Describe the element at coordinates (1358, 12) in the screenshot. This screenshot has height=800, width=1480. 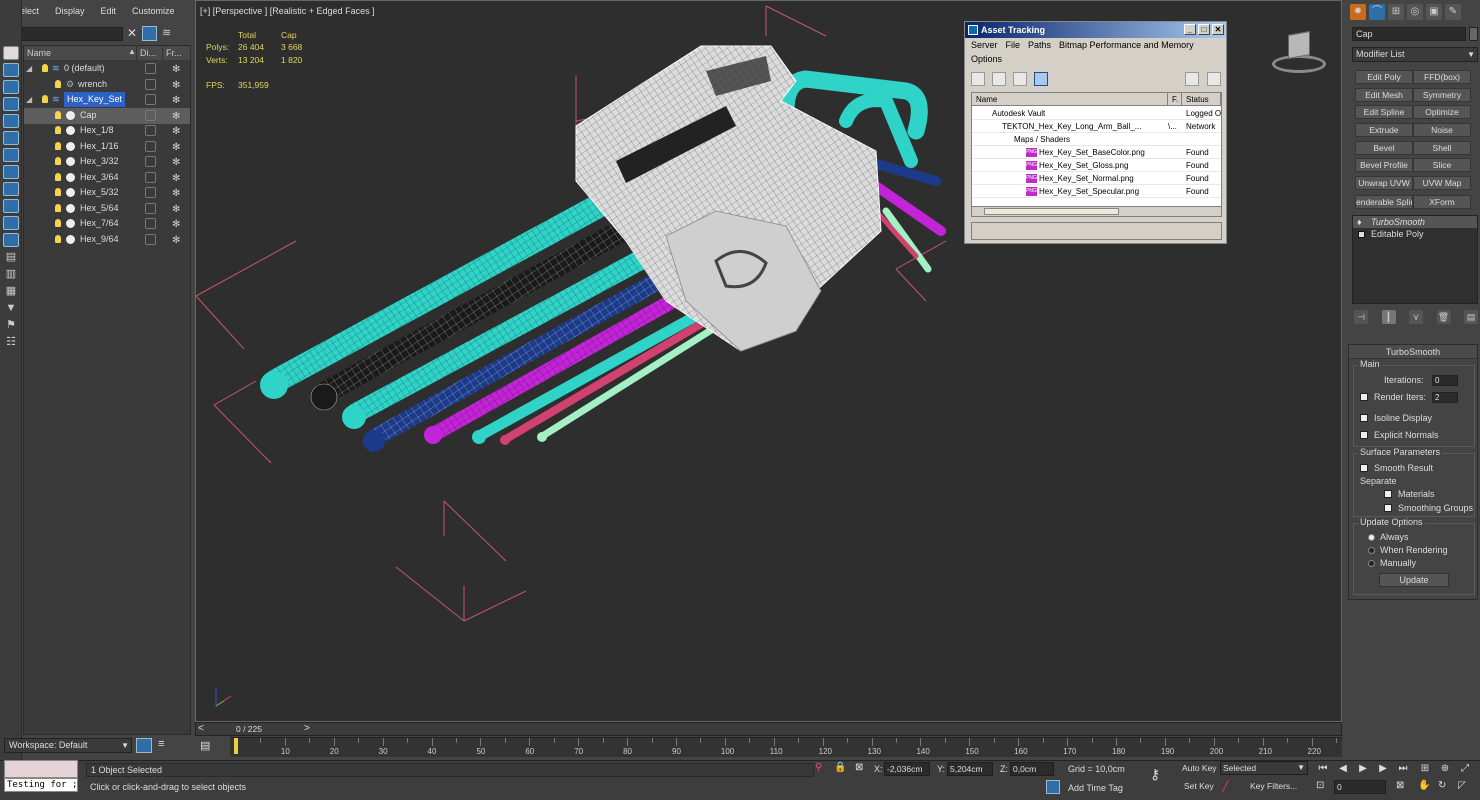
I see `create-tab-icon: ✹` at that location.